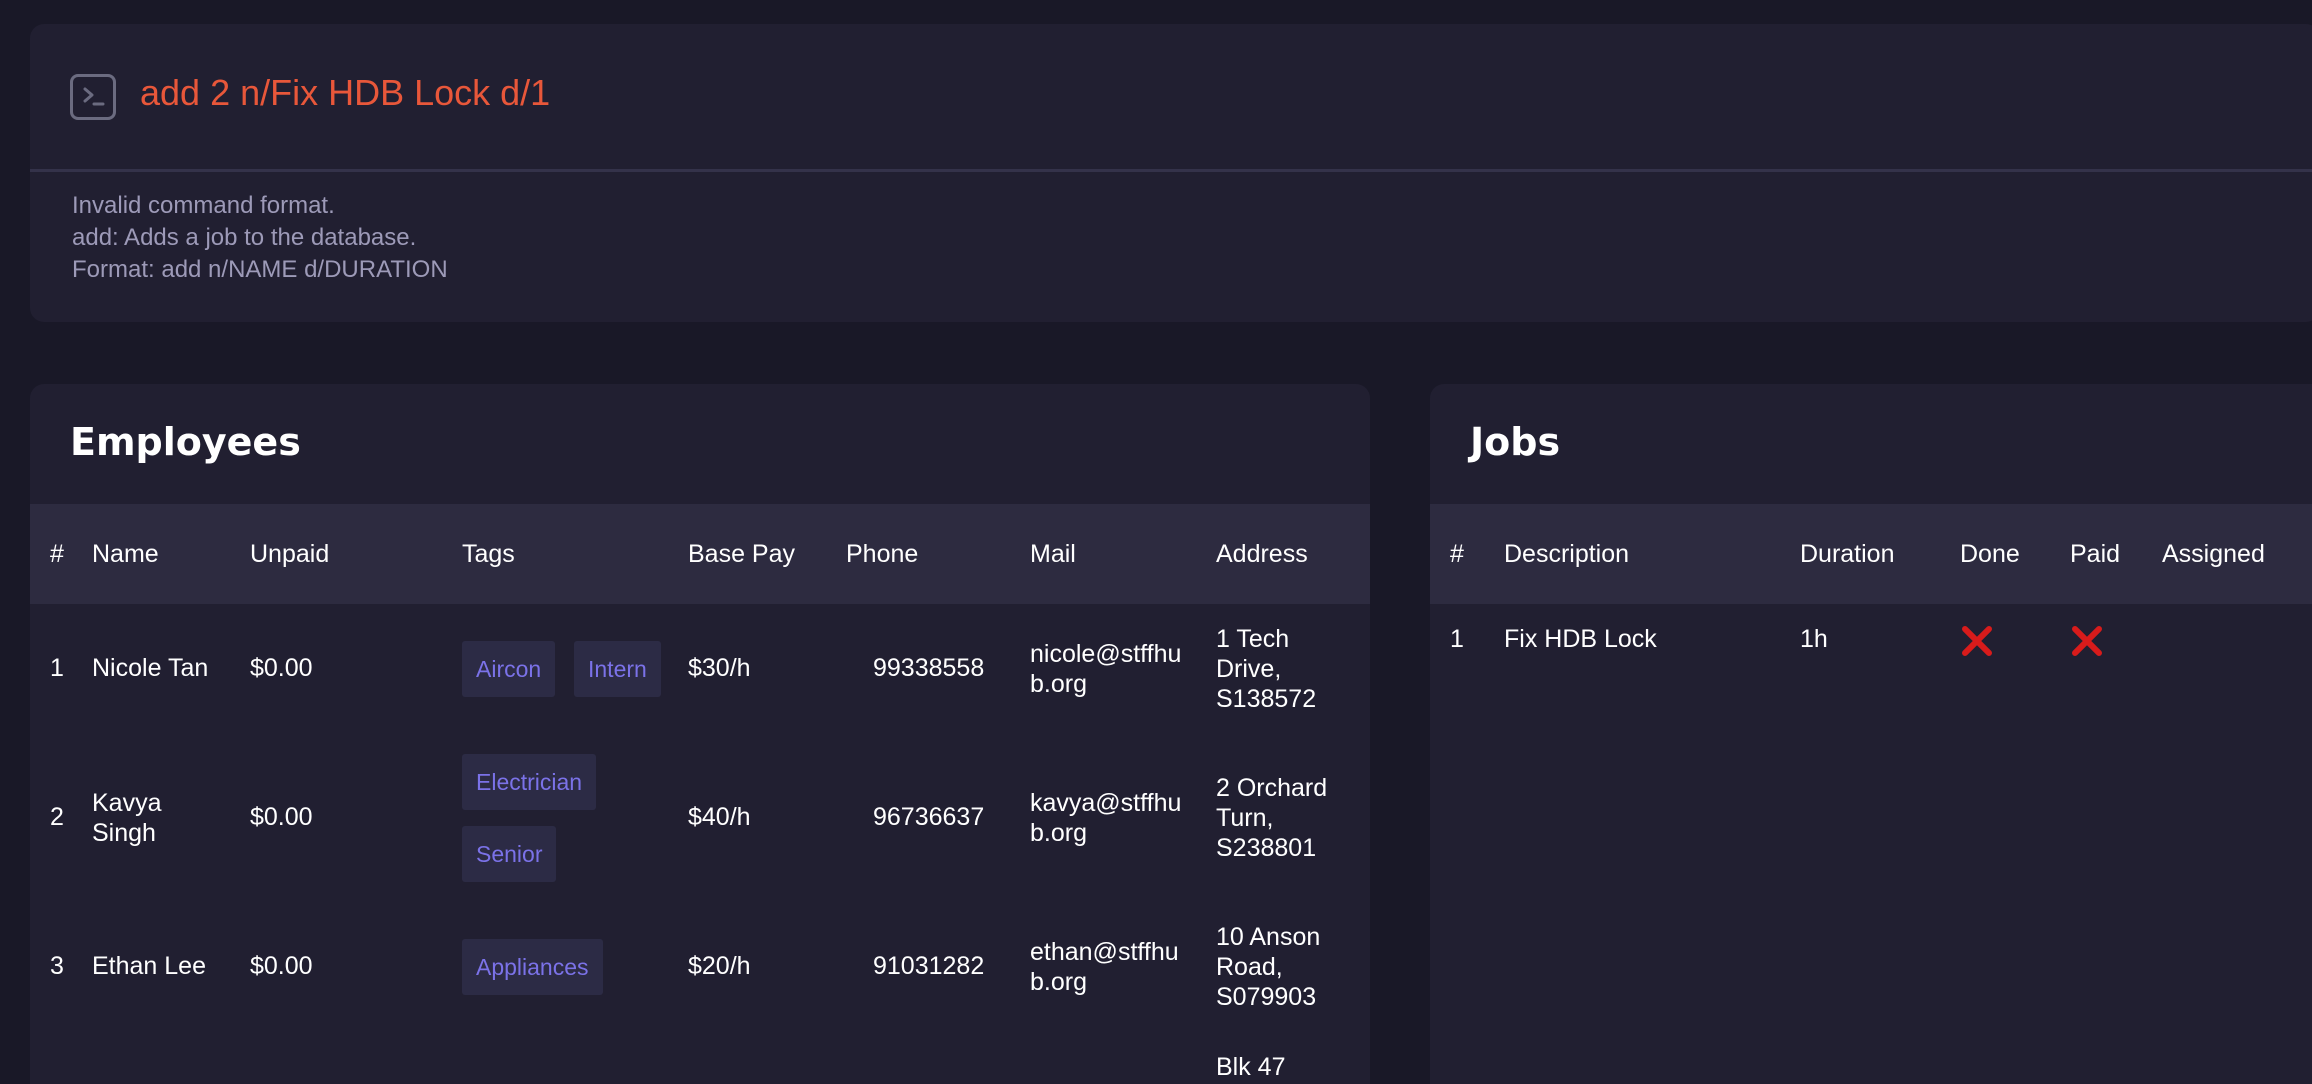  What do you see at coordinates (719, 966) in the screenshot?
I see `employee-base-pay: $20/h` at bounding box center [719, 966].